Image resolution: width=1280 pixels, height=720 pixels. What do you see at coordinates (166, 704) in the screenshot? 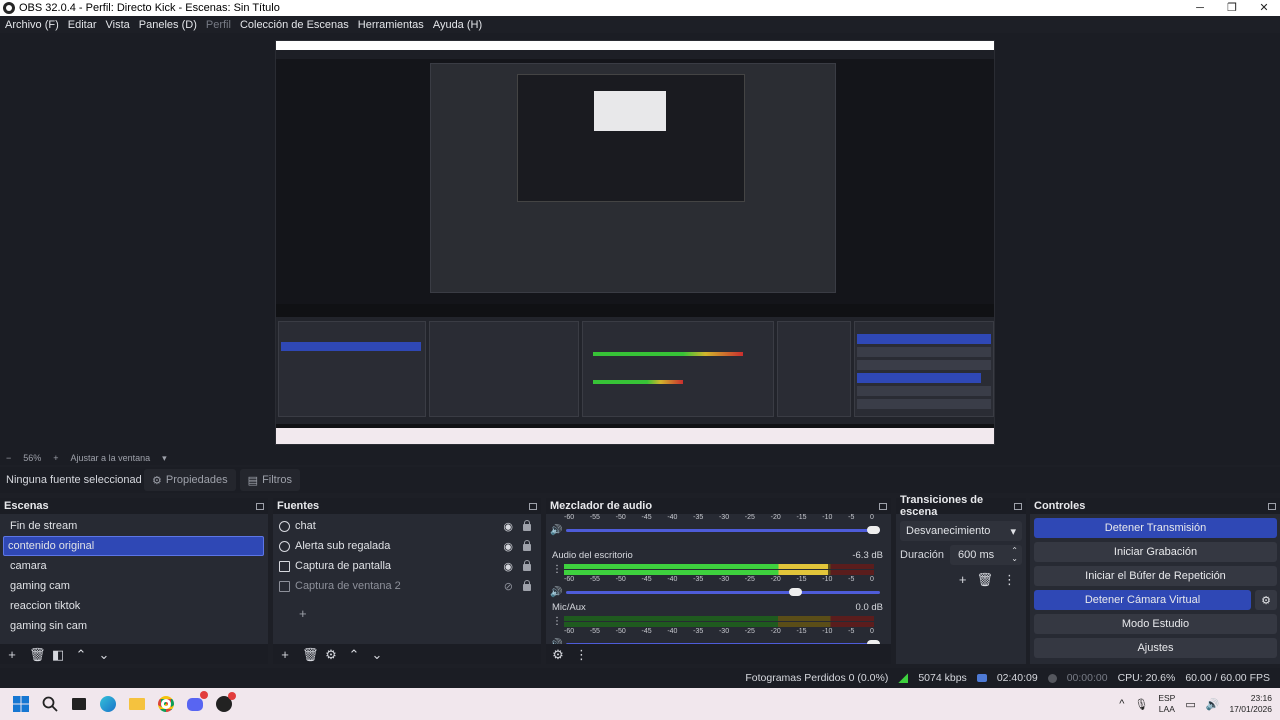
I see `chrome-icon` at bounding box center [166, 704].